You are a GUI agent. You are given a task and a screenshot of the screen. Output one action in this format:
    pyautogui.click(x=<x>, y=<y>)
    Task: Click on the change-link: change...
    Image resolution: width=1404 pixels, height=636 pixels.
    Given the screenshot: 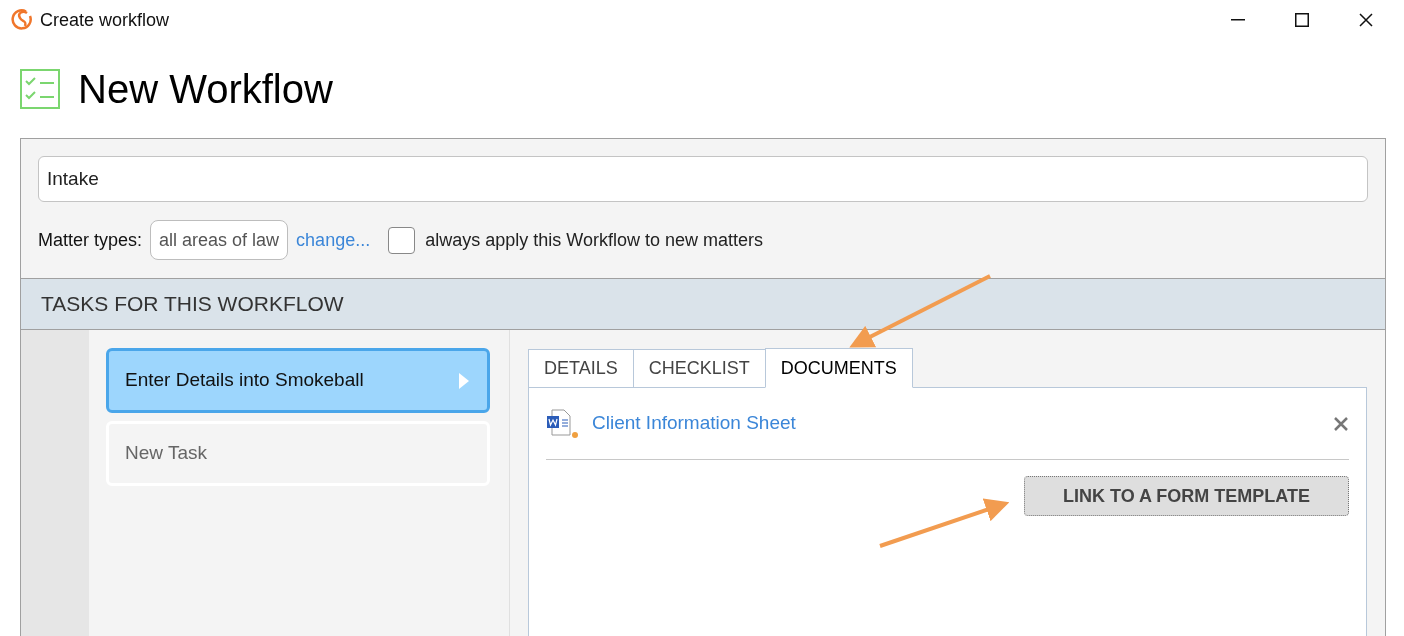 What is the action you would take?
    pyautogui.click(x=333, y=240)
    